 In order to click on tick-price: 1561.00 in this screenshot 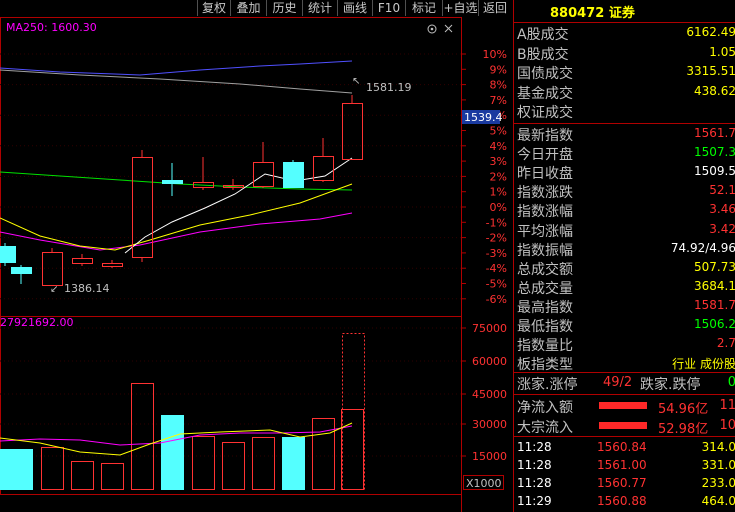, I will do `click(622, 465)`.